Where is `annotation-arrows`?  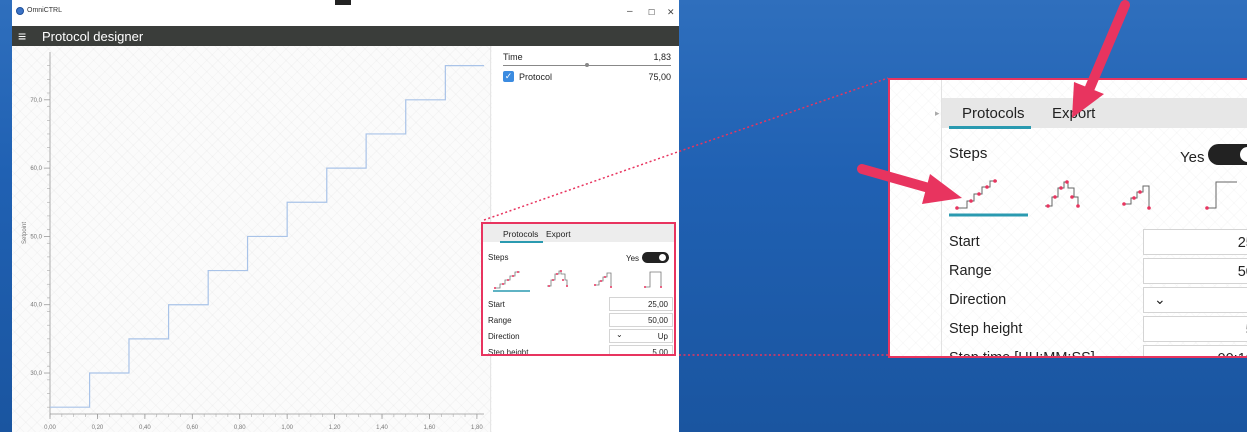 annotation-arrows is located at coordinates (993, 102).